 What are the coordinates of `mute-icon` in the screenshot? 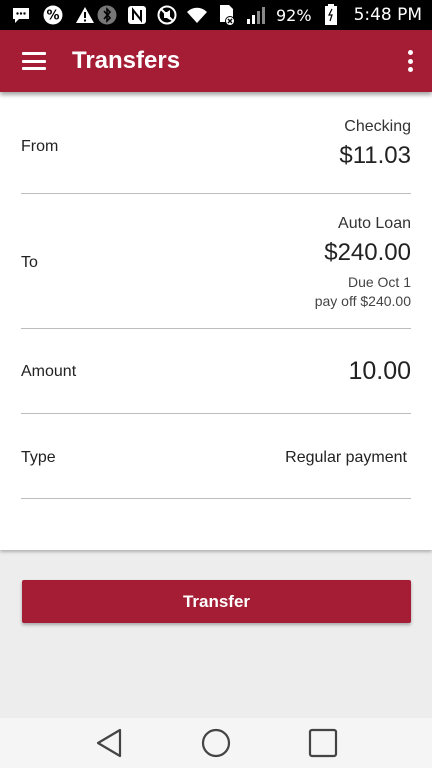 It's located at (167, 15).